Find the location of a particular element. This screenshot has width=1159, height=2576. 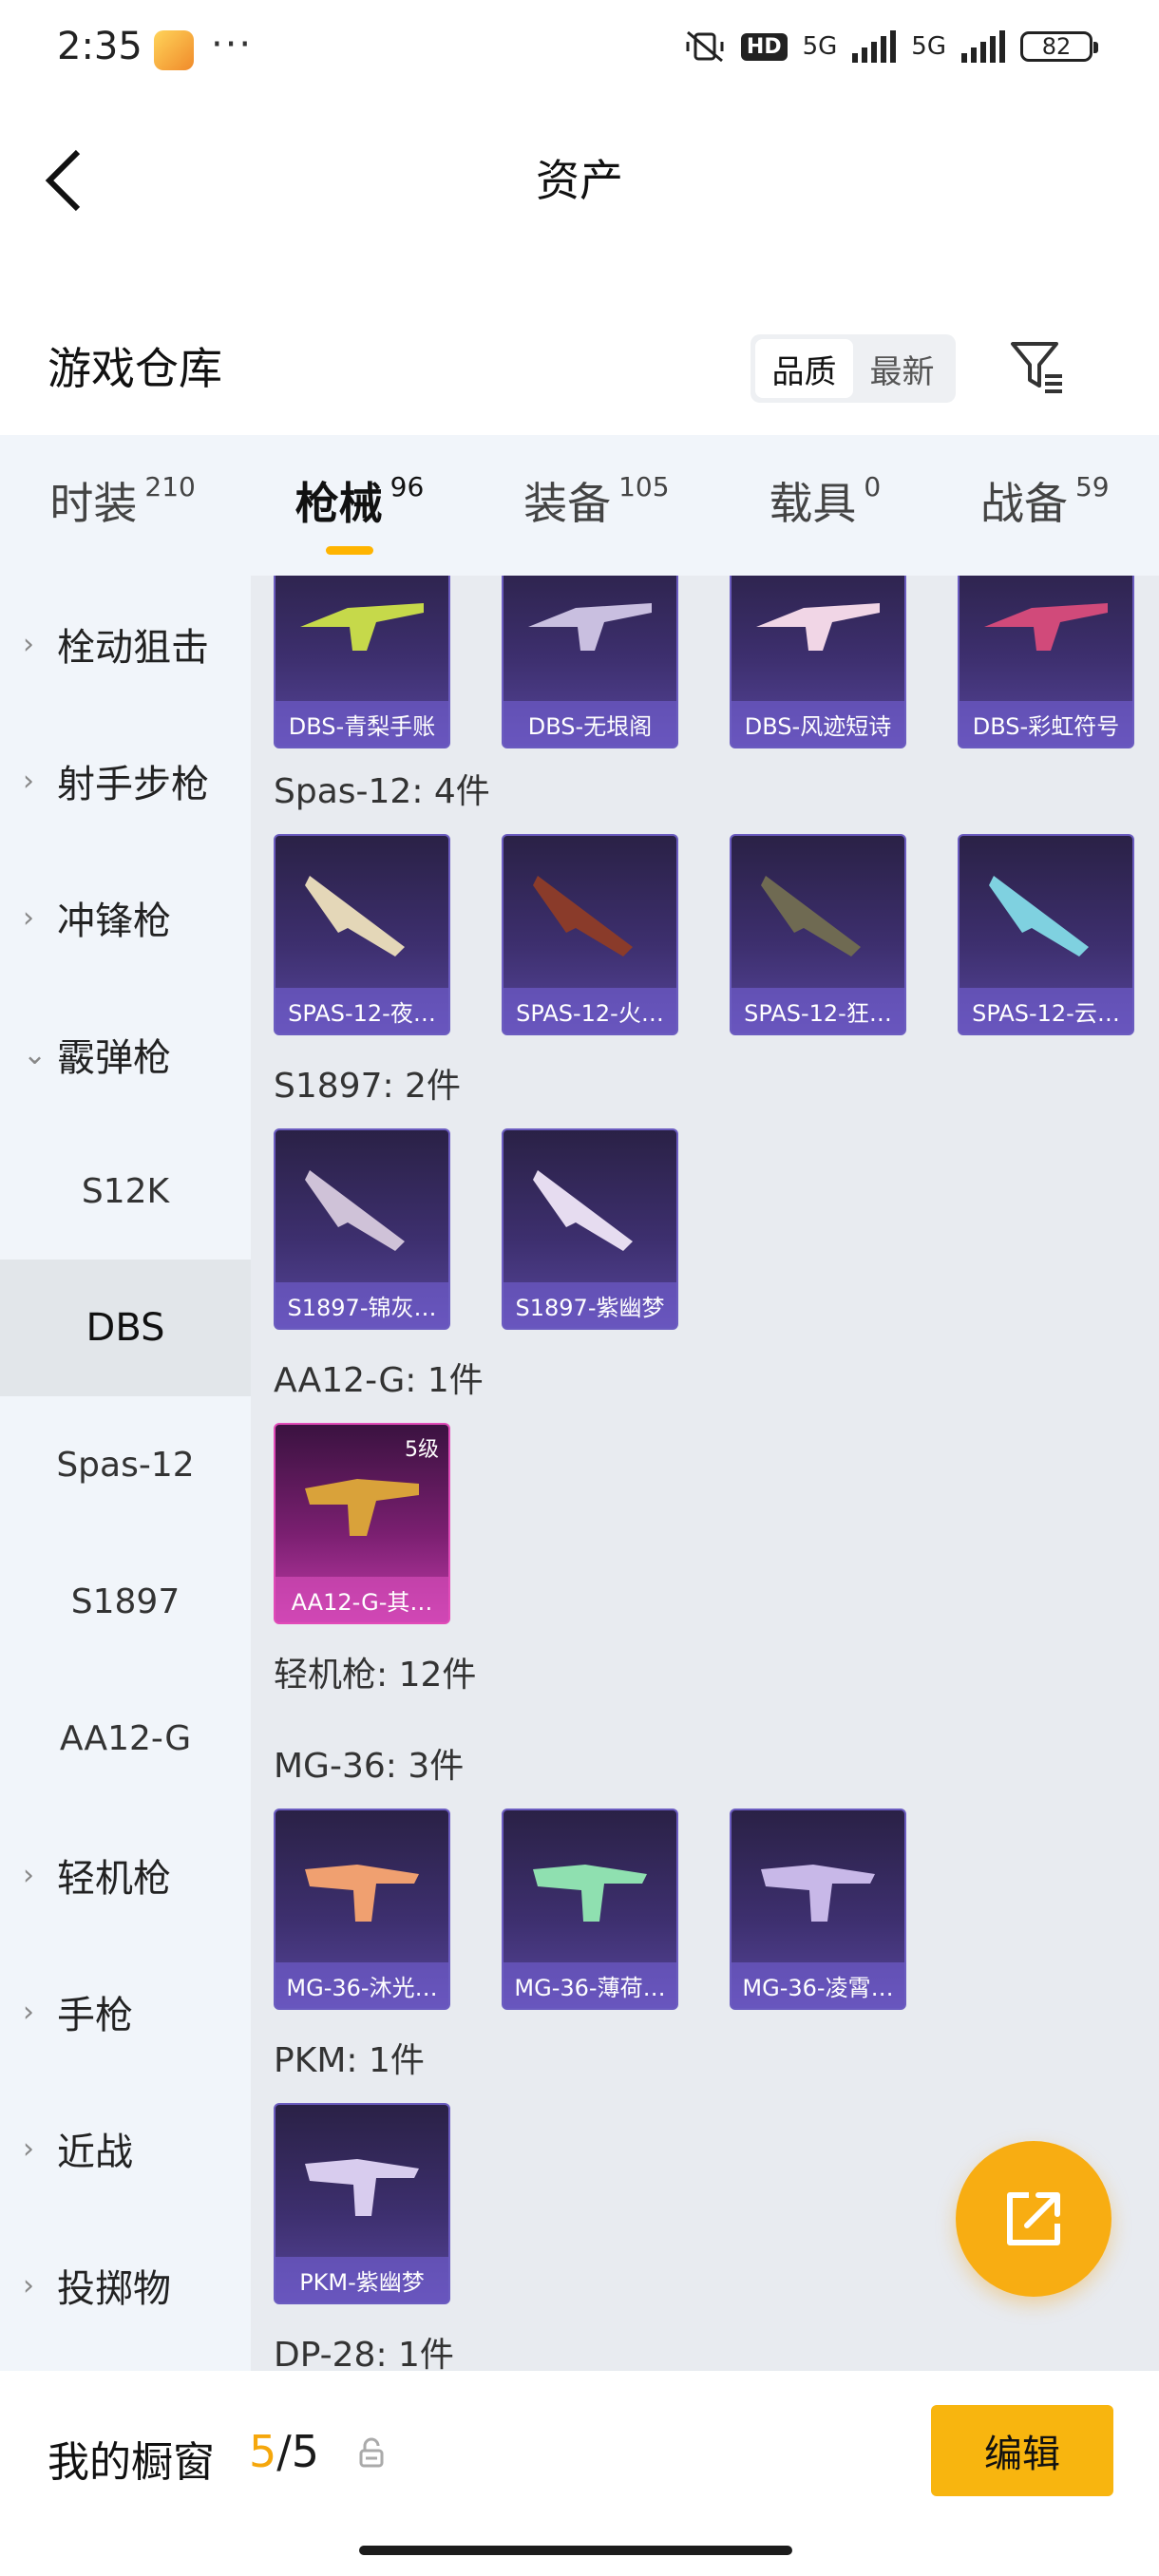

weapon-card-name: PKM-紫幽梦 is located at coordinates (362, 2279).